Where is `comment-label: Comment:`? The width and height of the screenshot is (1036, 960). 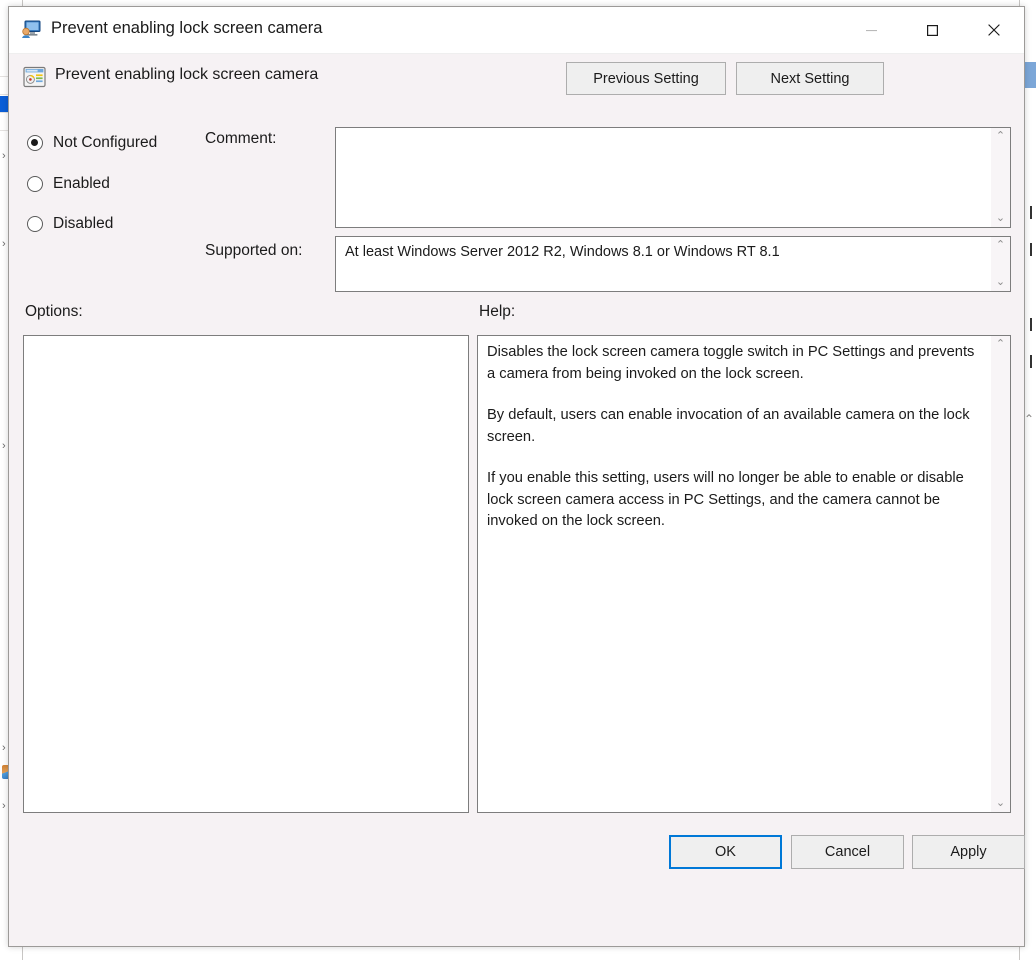 comment-label: Comment: is located at coordinates (241, 138).